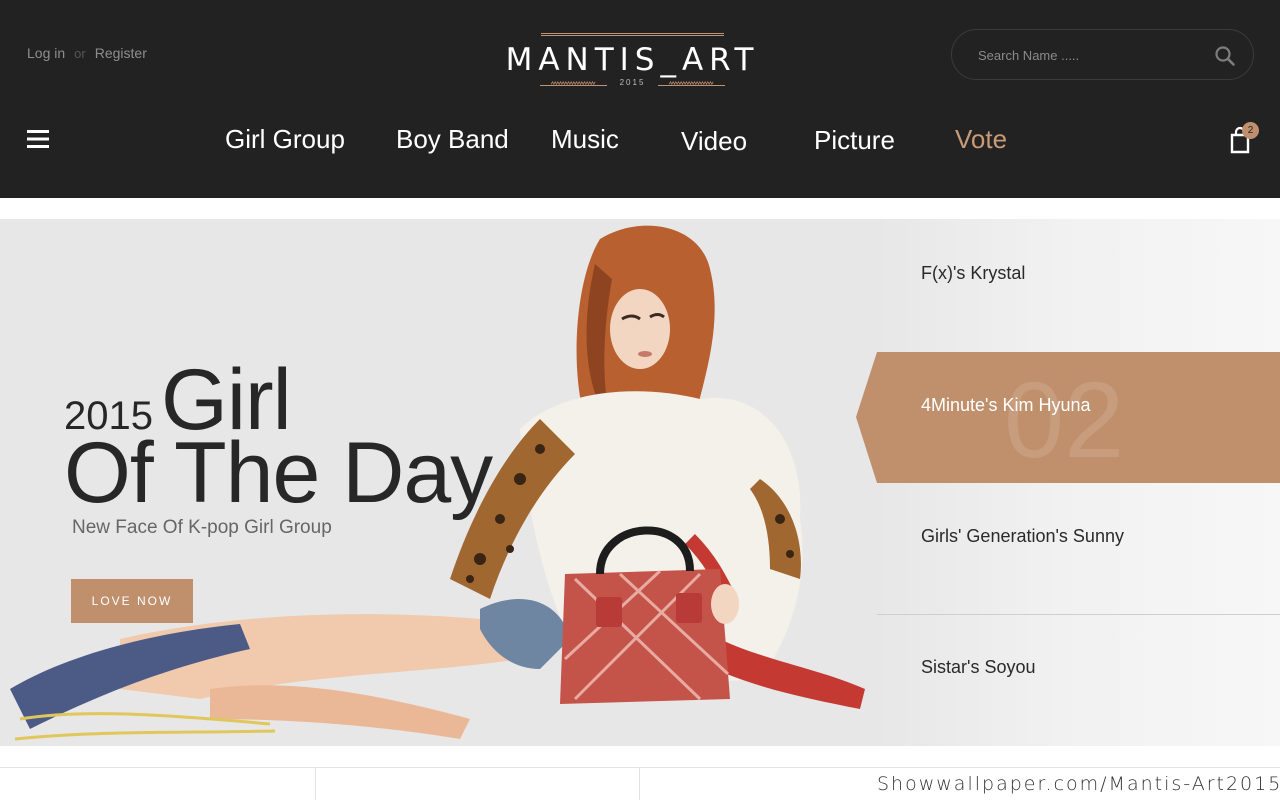  I want to click on nav-video: Video, so click(714, 141).